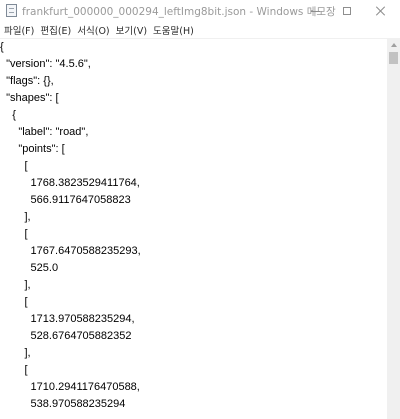  I want to click on text-line: "shapes": [, so click(29, 98).